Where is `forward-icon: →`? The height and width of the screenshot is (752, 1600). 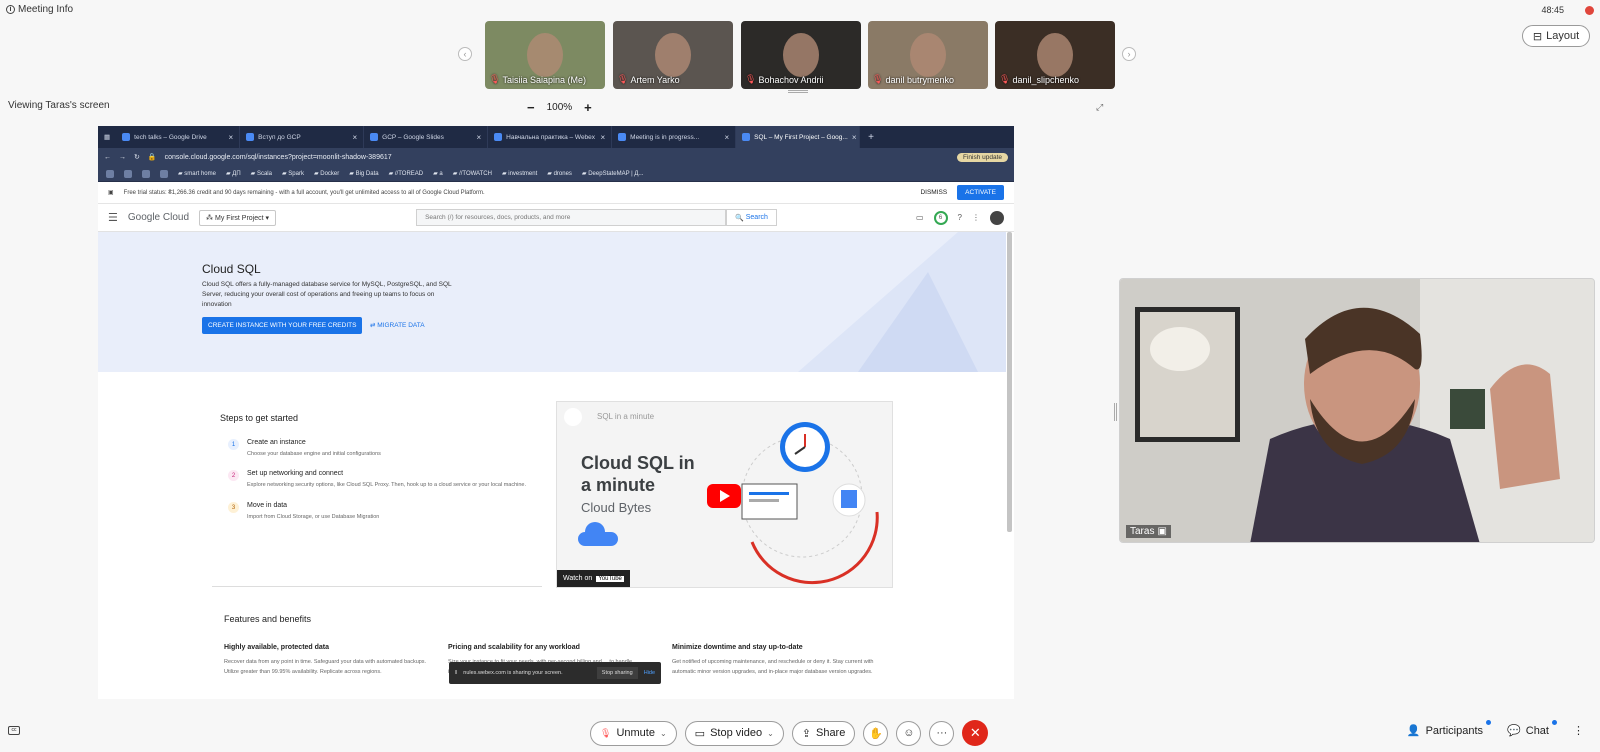
forward-icon: → is located at coordinates (122, 157).